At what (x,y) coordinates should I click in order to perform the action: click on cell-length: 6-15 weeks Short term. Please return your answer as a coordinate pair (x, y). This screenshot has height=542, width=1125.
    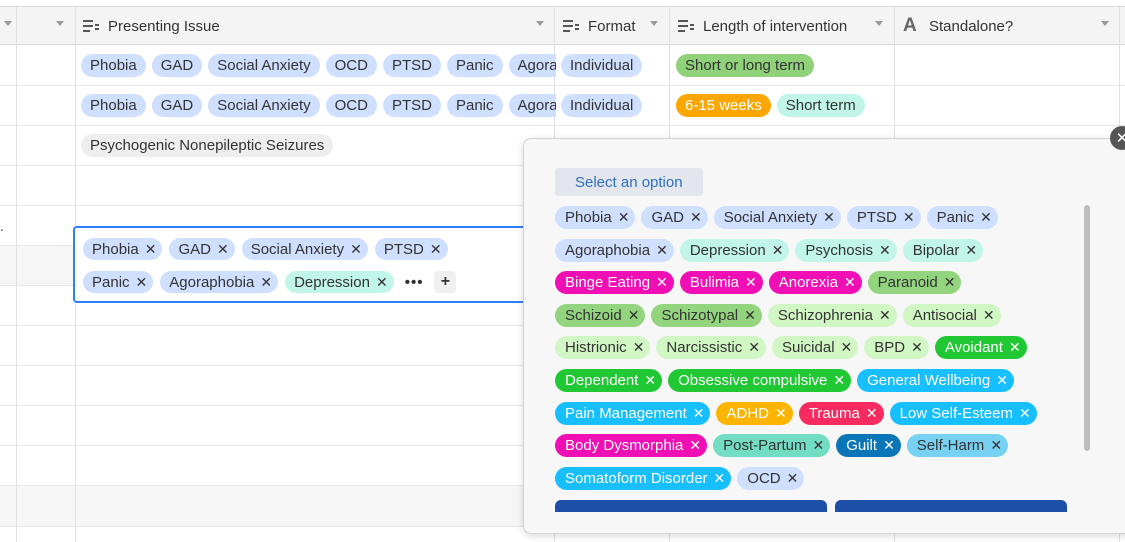
    Looking at the image, I should click on (783, 105).